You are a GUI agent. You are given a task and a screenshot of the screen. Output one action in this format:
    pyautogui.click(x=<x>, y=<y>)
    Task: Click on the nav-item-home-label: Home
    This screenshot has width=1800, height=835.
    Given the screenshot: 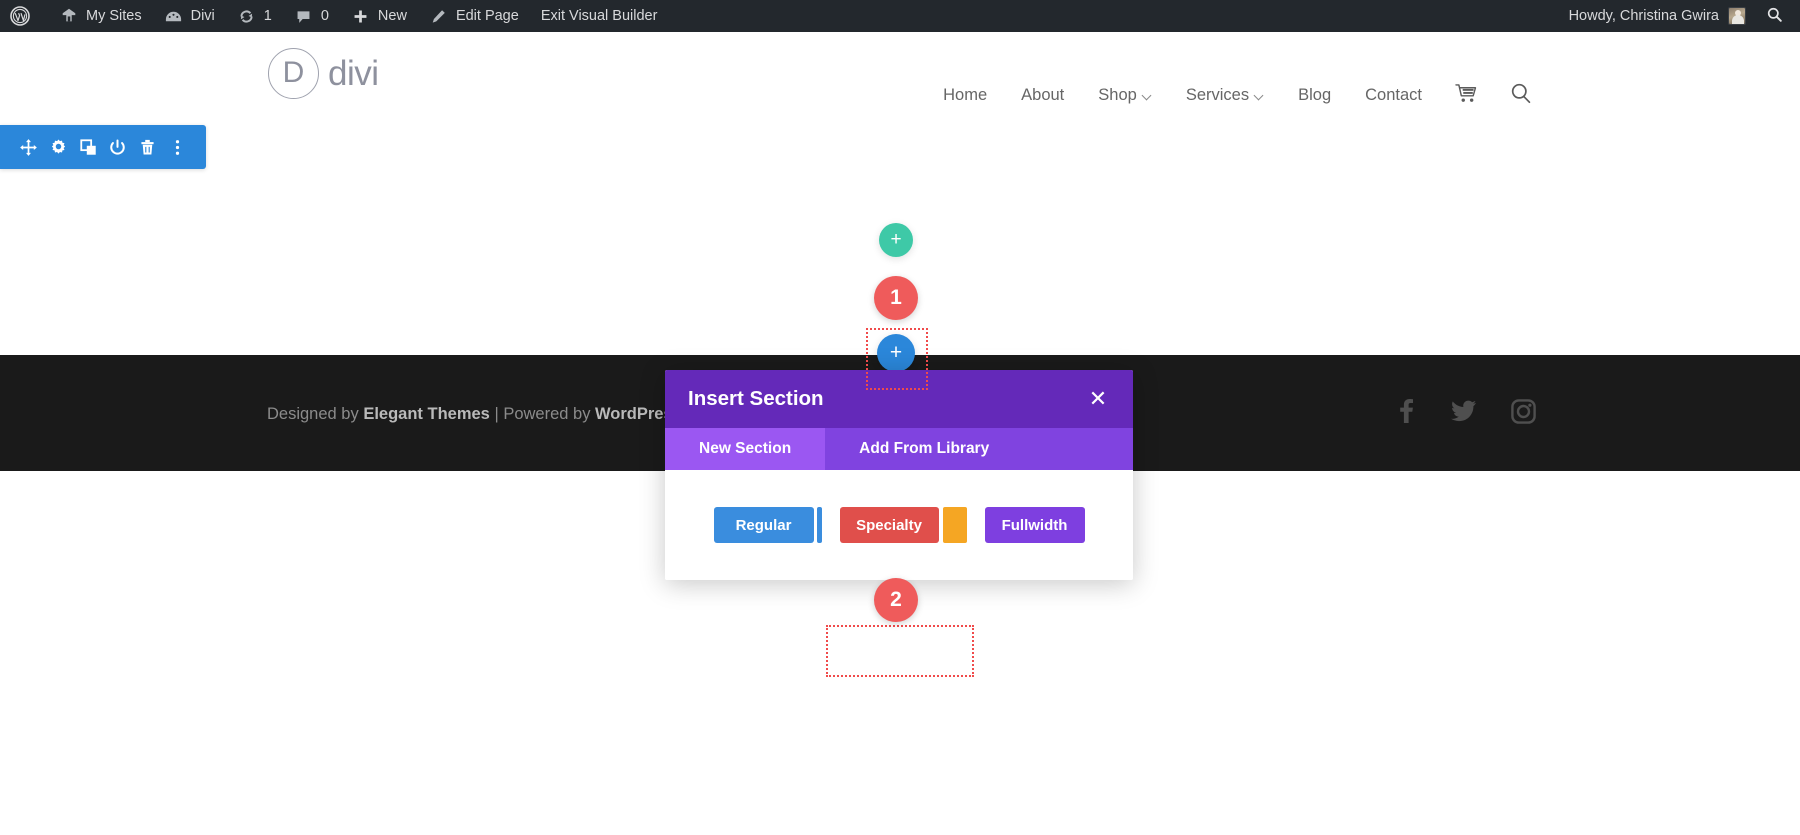 What is the action you would take?
    pyautogui.click(x=965, y=95)
    